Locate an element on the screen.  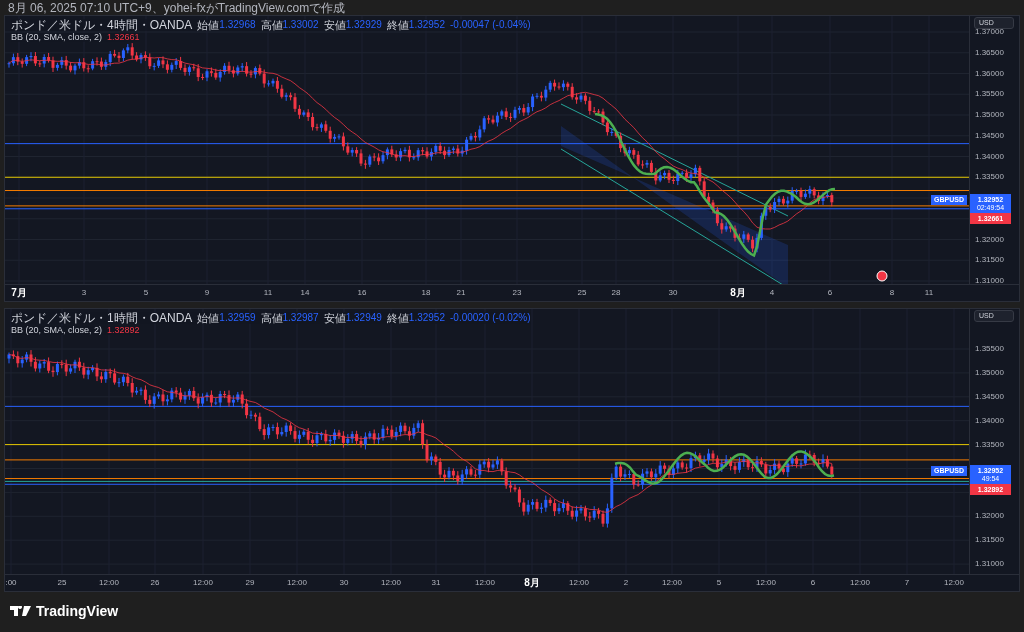
symbol-title: ポンド／米ドル・4時間・OANDA is located at coordinates (102, 25).